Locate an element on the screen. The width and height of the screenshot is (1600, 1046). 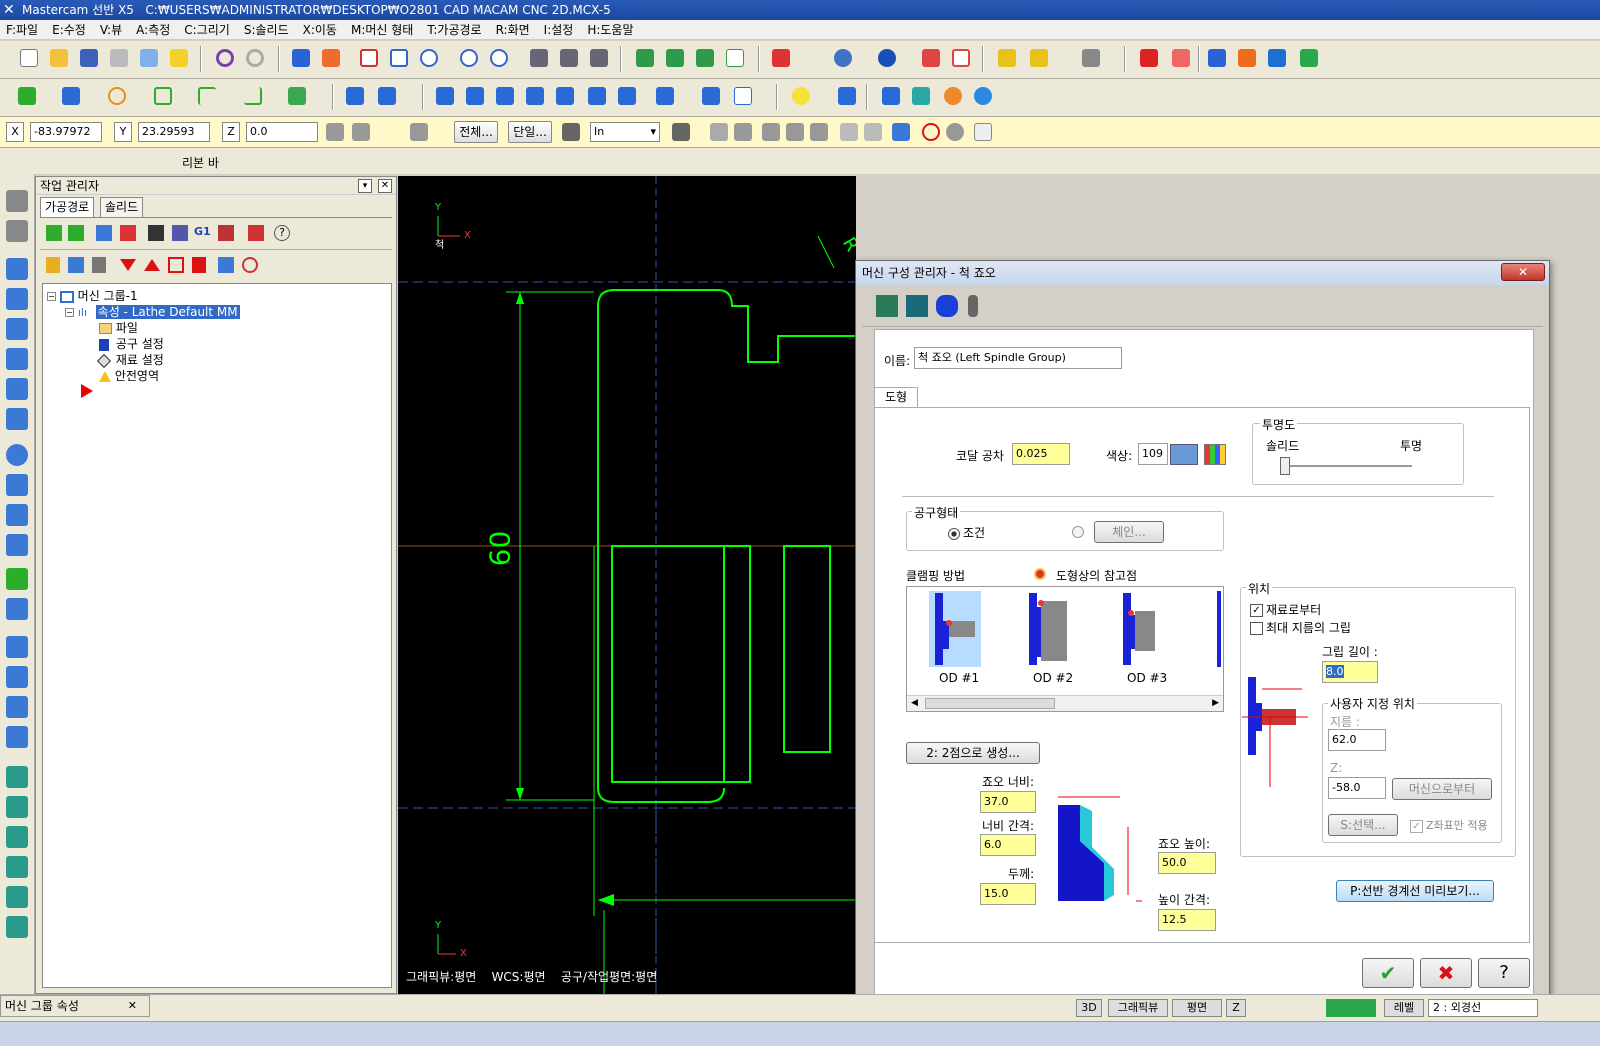
level-button: 레벨 is located at coordinates (1404, 1008).